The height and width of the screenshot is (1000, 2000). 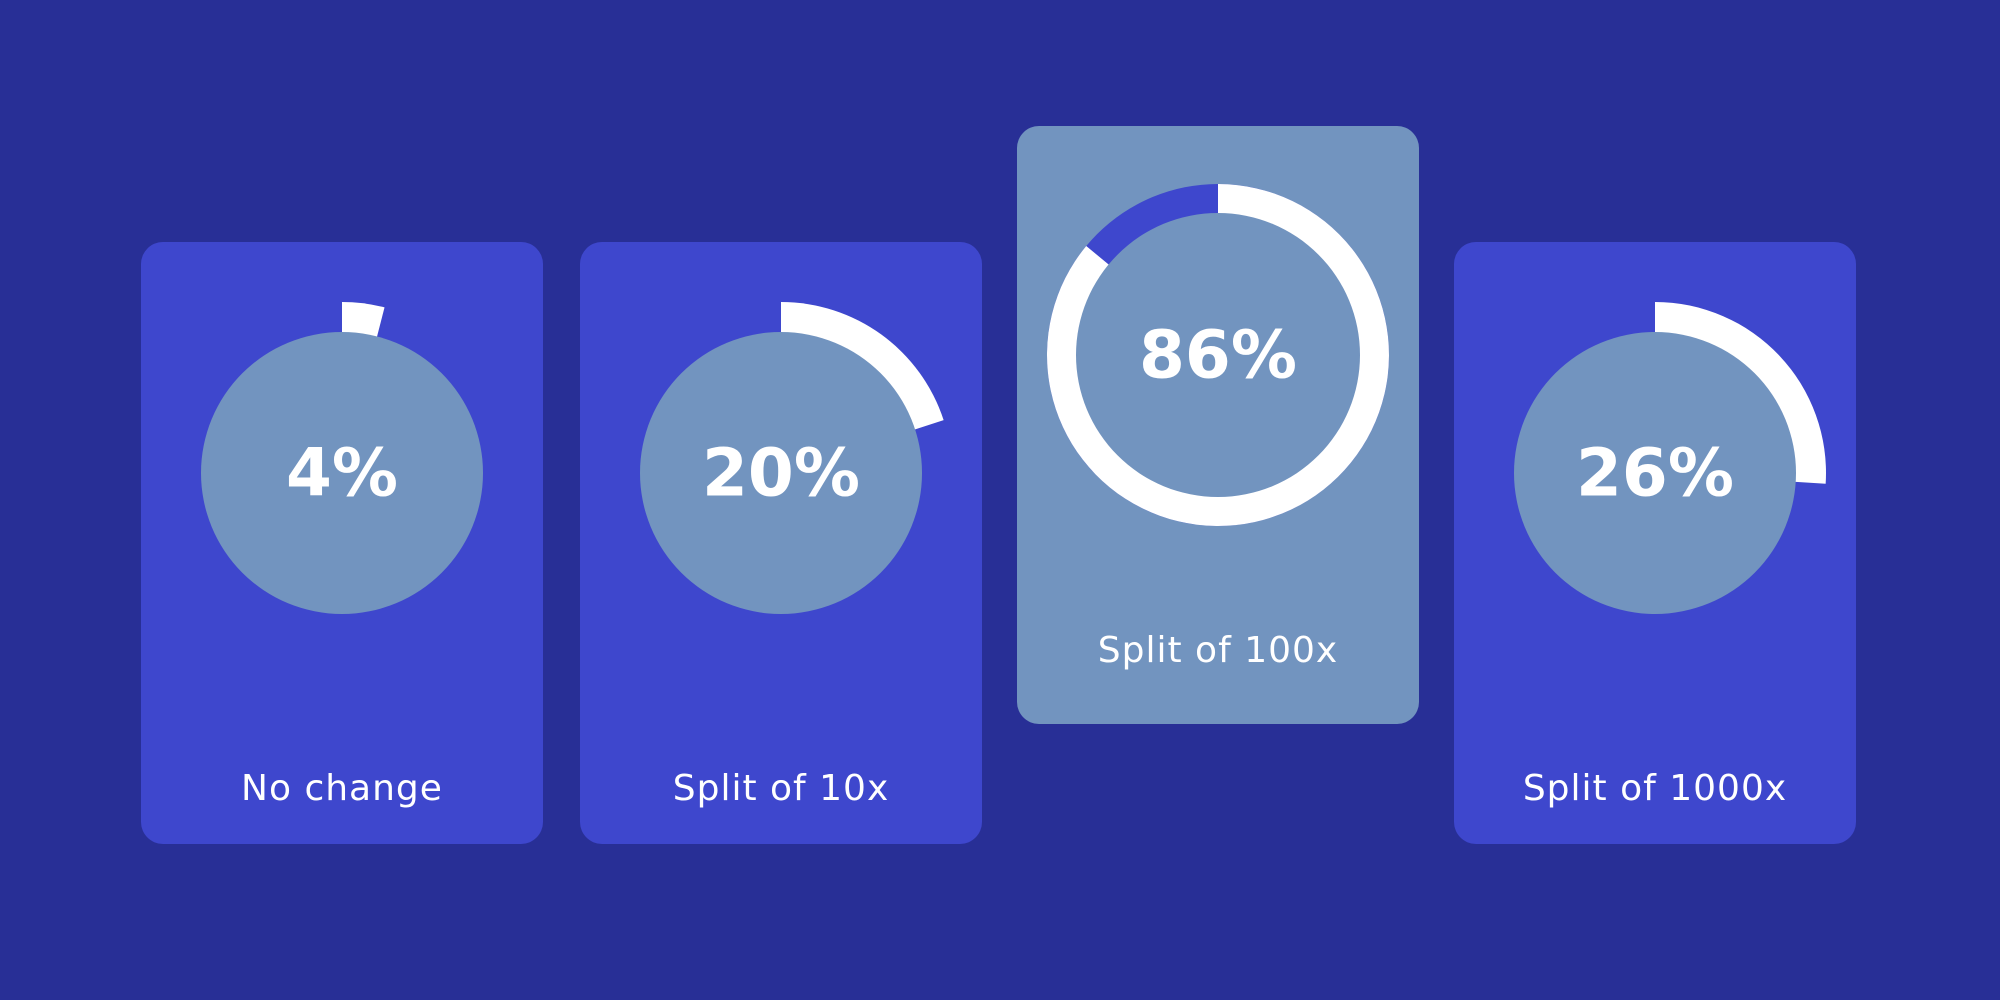 I want to click on gauge-no-change: 4%, so click(x=342, y=458).